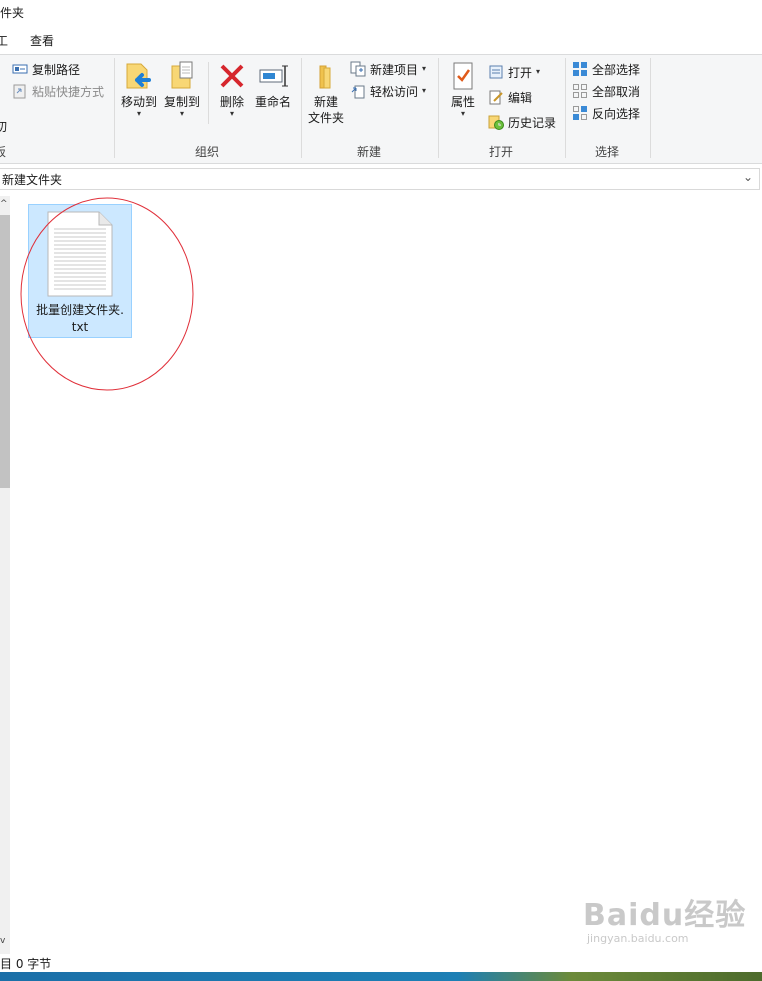 This screenshot has width=762, height=981. What do you see at coordinates (4, 40) in the screenshot?
I see `tab-share: 工` at bounding box center [4, 40].